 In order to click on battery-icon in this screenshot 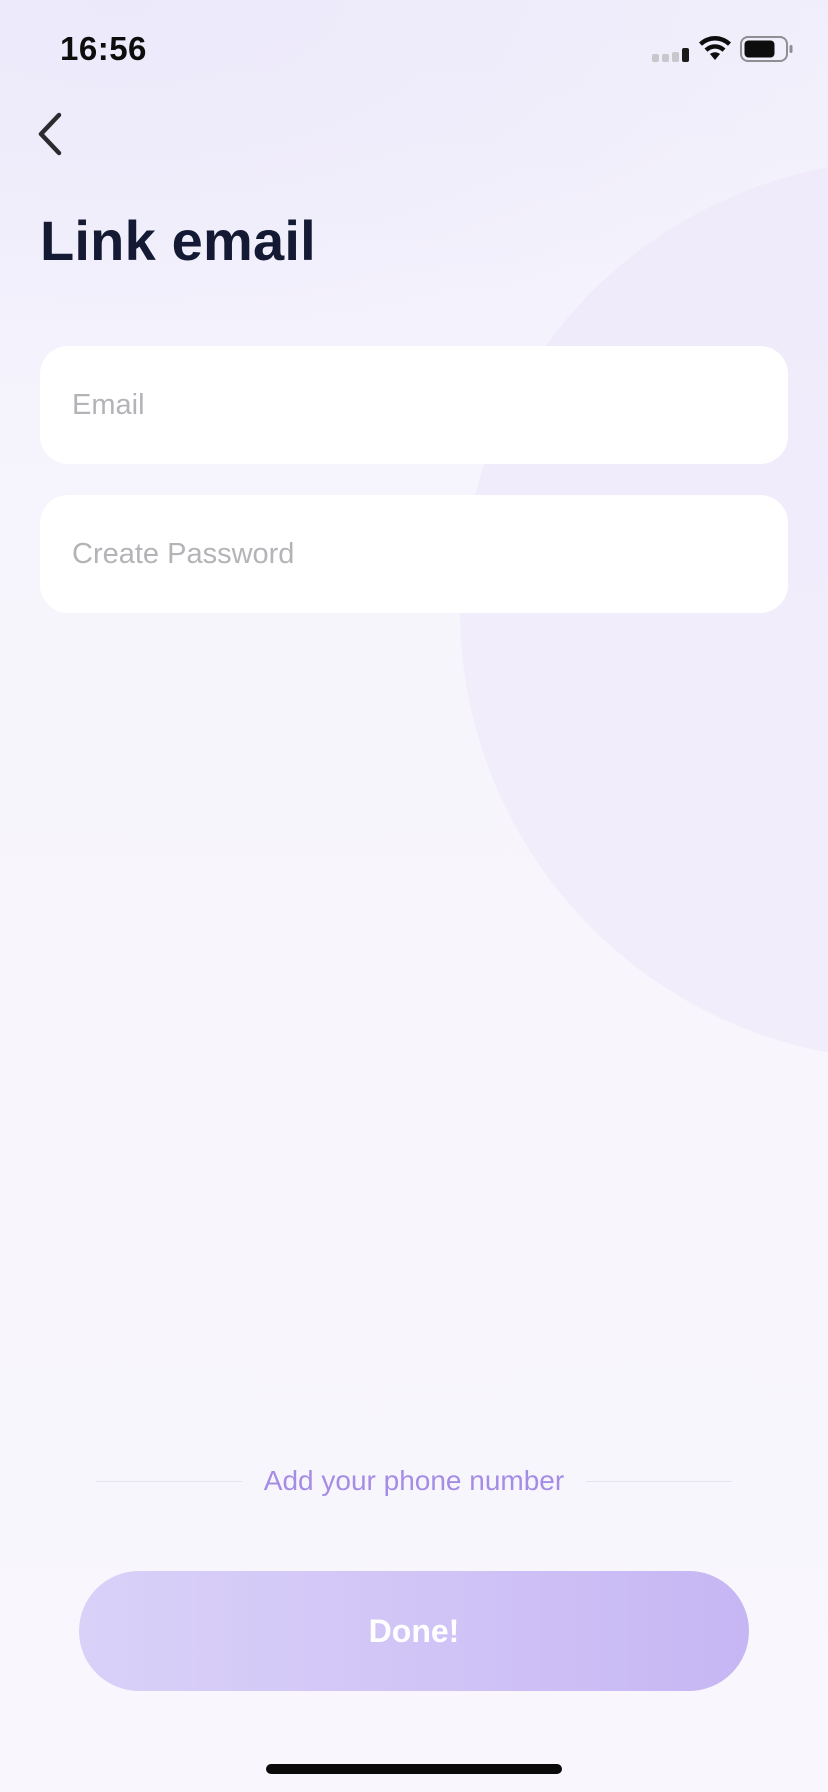, I will do `click(766, 49)`.